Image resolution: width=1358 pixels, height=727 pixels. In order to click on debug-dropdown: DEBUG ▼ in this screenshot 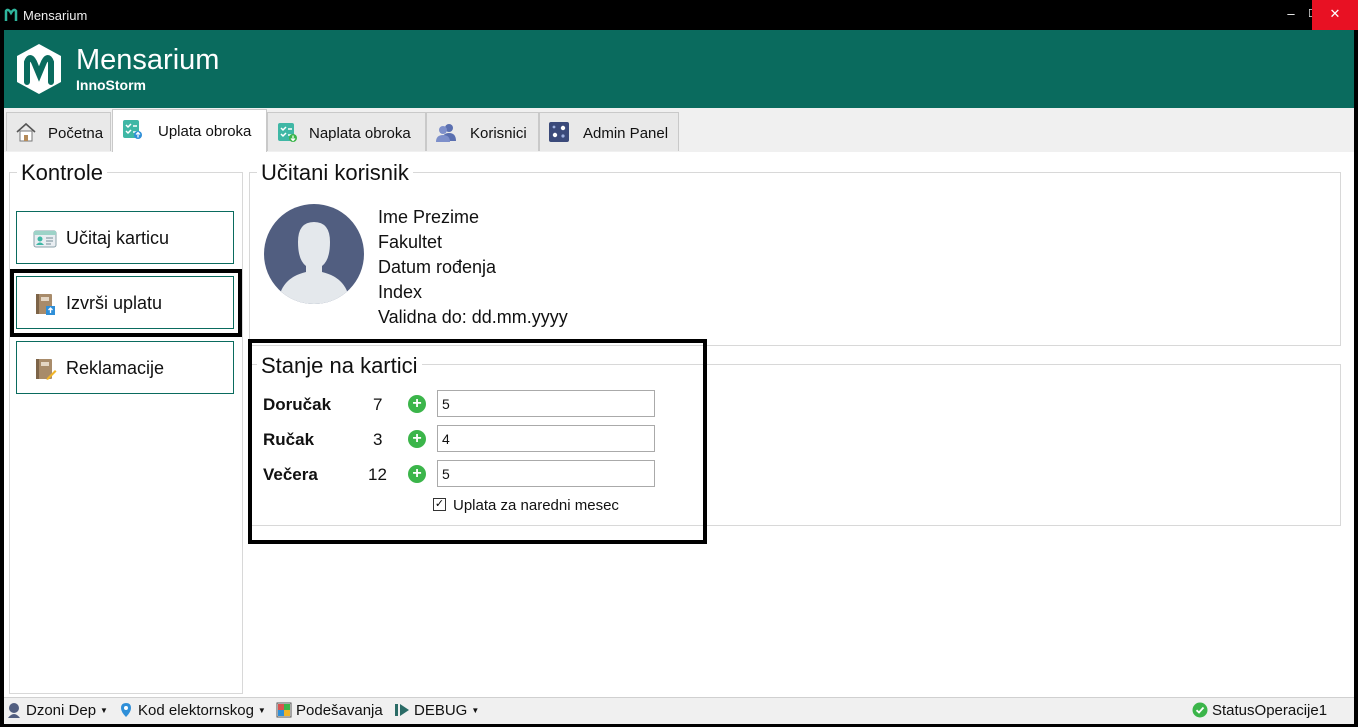, I will do `click(436, 710)`.